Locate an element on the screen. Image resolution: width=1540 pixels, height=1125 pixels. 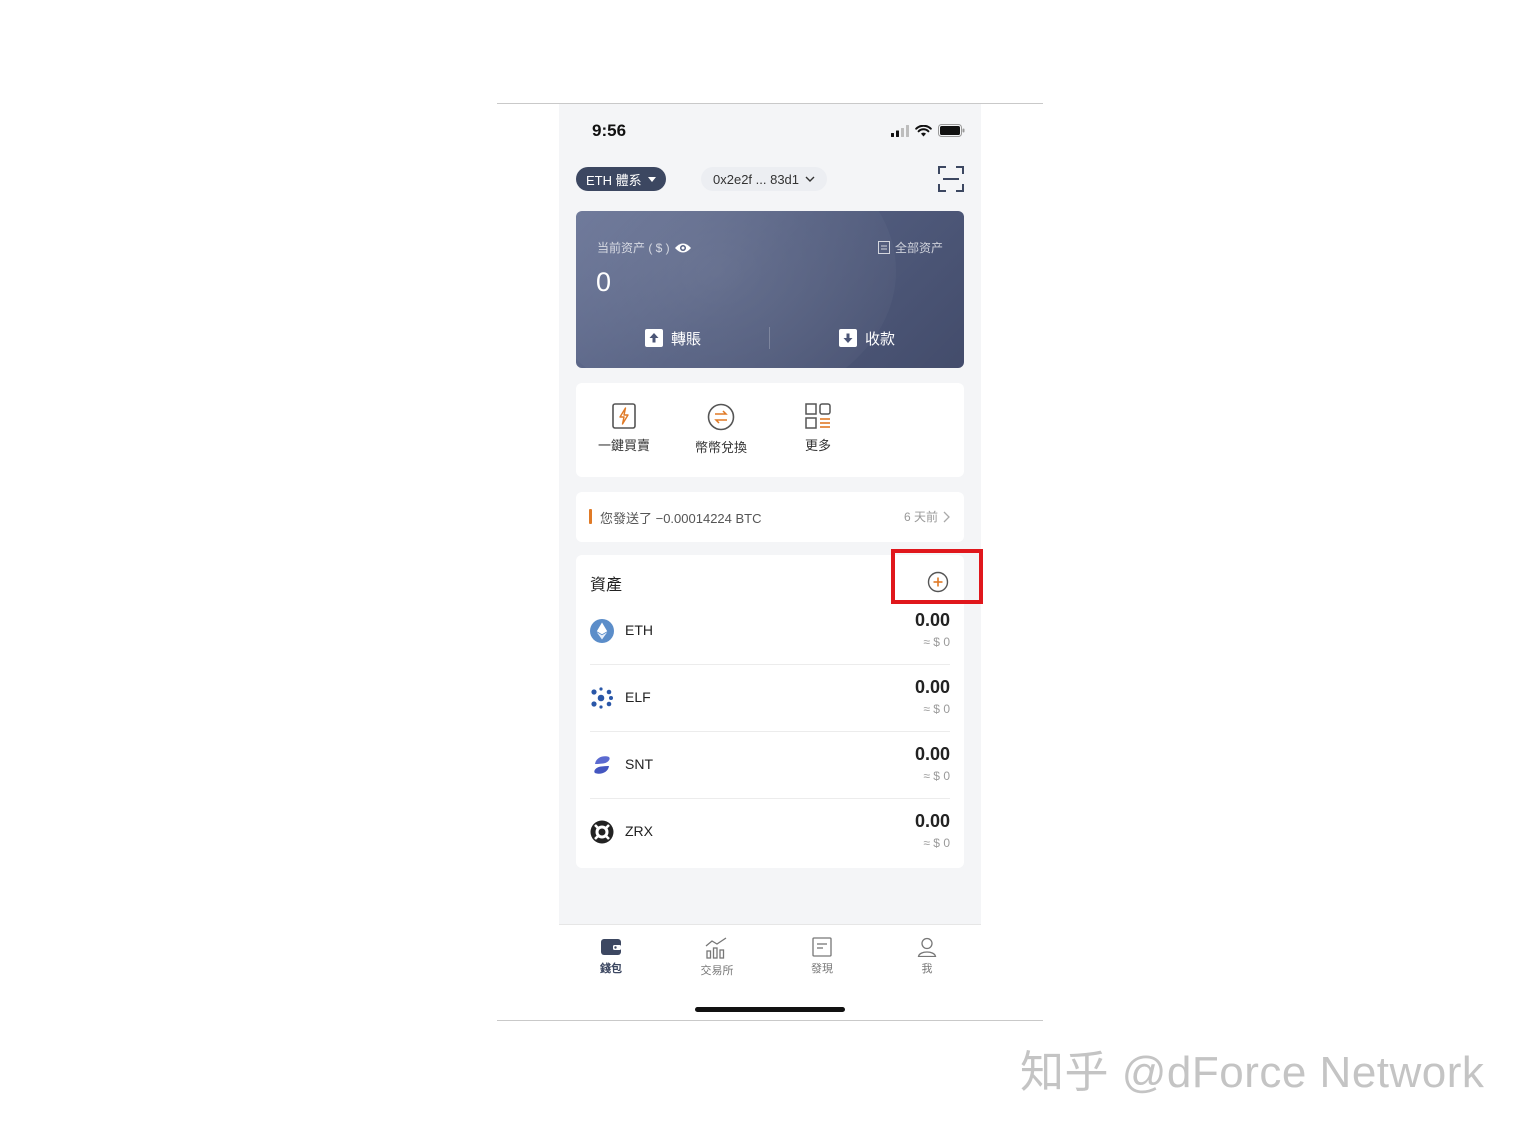
tx-text: 您發送了 −0.00014224 BTC is located at coordinates (681, 518).